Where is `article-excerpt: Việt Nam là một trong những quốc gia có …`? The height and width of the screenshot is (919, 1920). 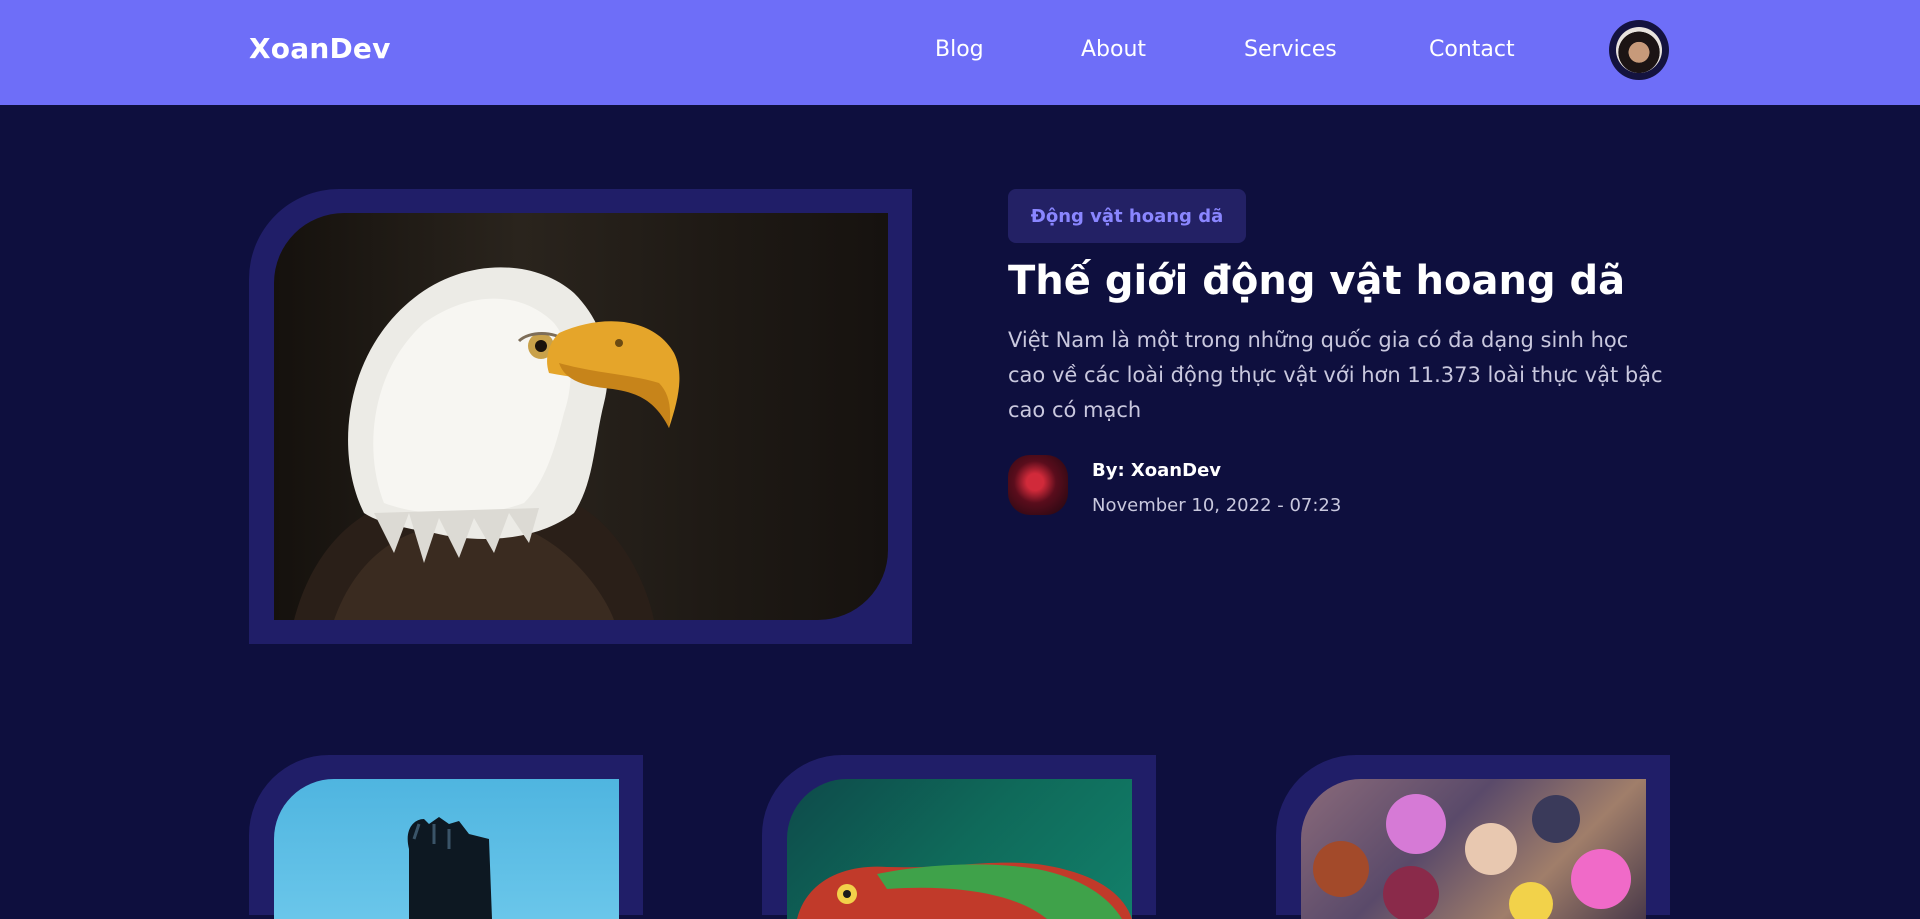
article-excerpt: Việt Nam là một trong những quốc gia có … is located at coordinates (1335, 375).